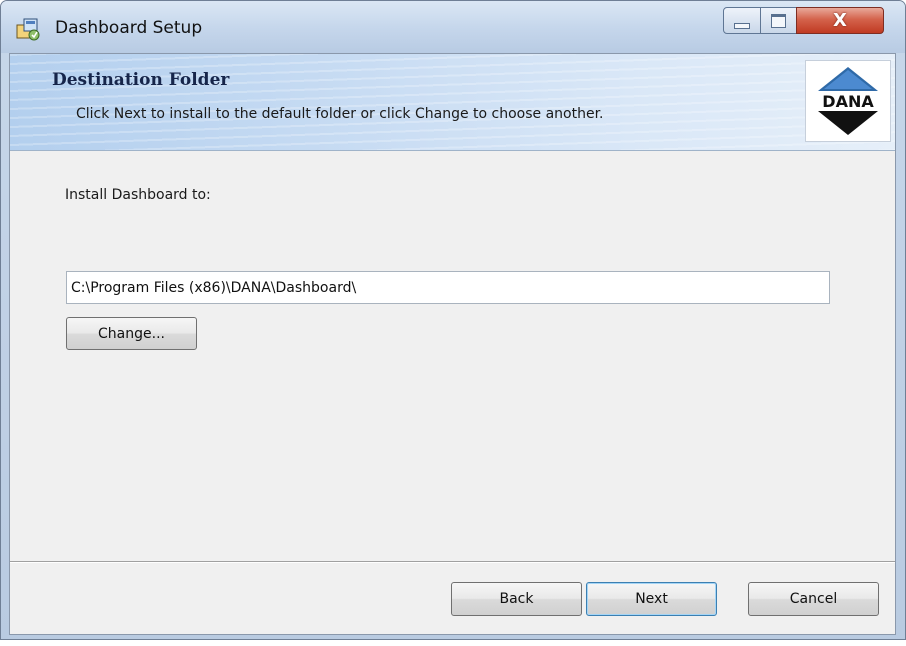 This screenshot has width=906, height=646. I want to click on page-title: Destination Folder, so click(141, 80).